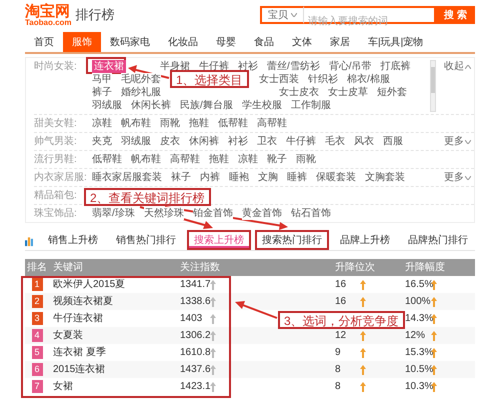  I want to click on category-link: 女士西装, so click(279, 79).